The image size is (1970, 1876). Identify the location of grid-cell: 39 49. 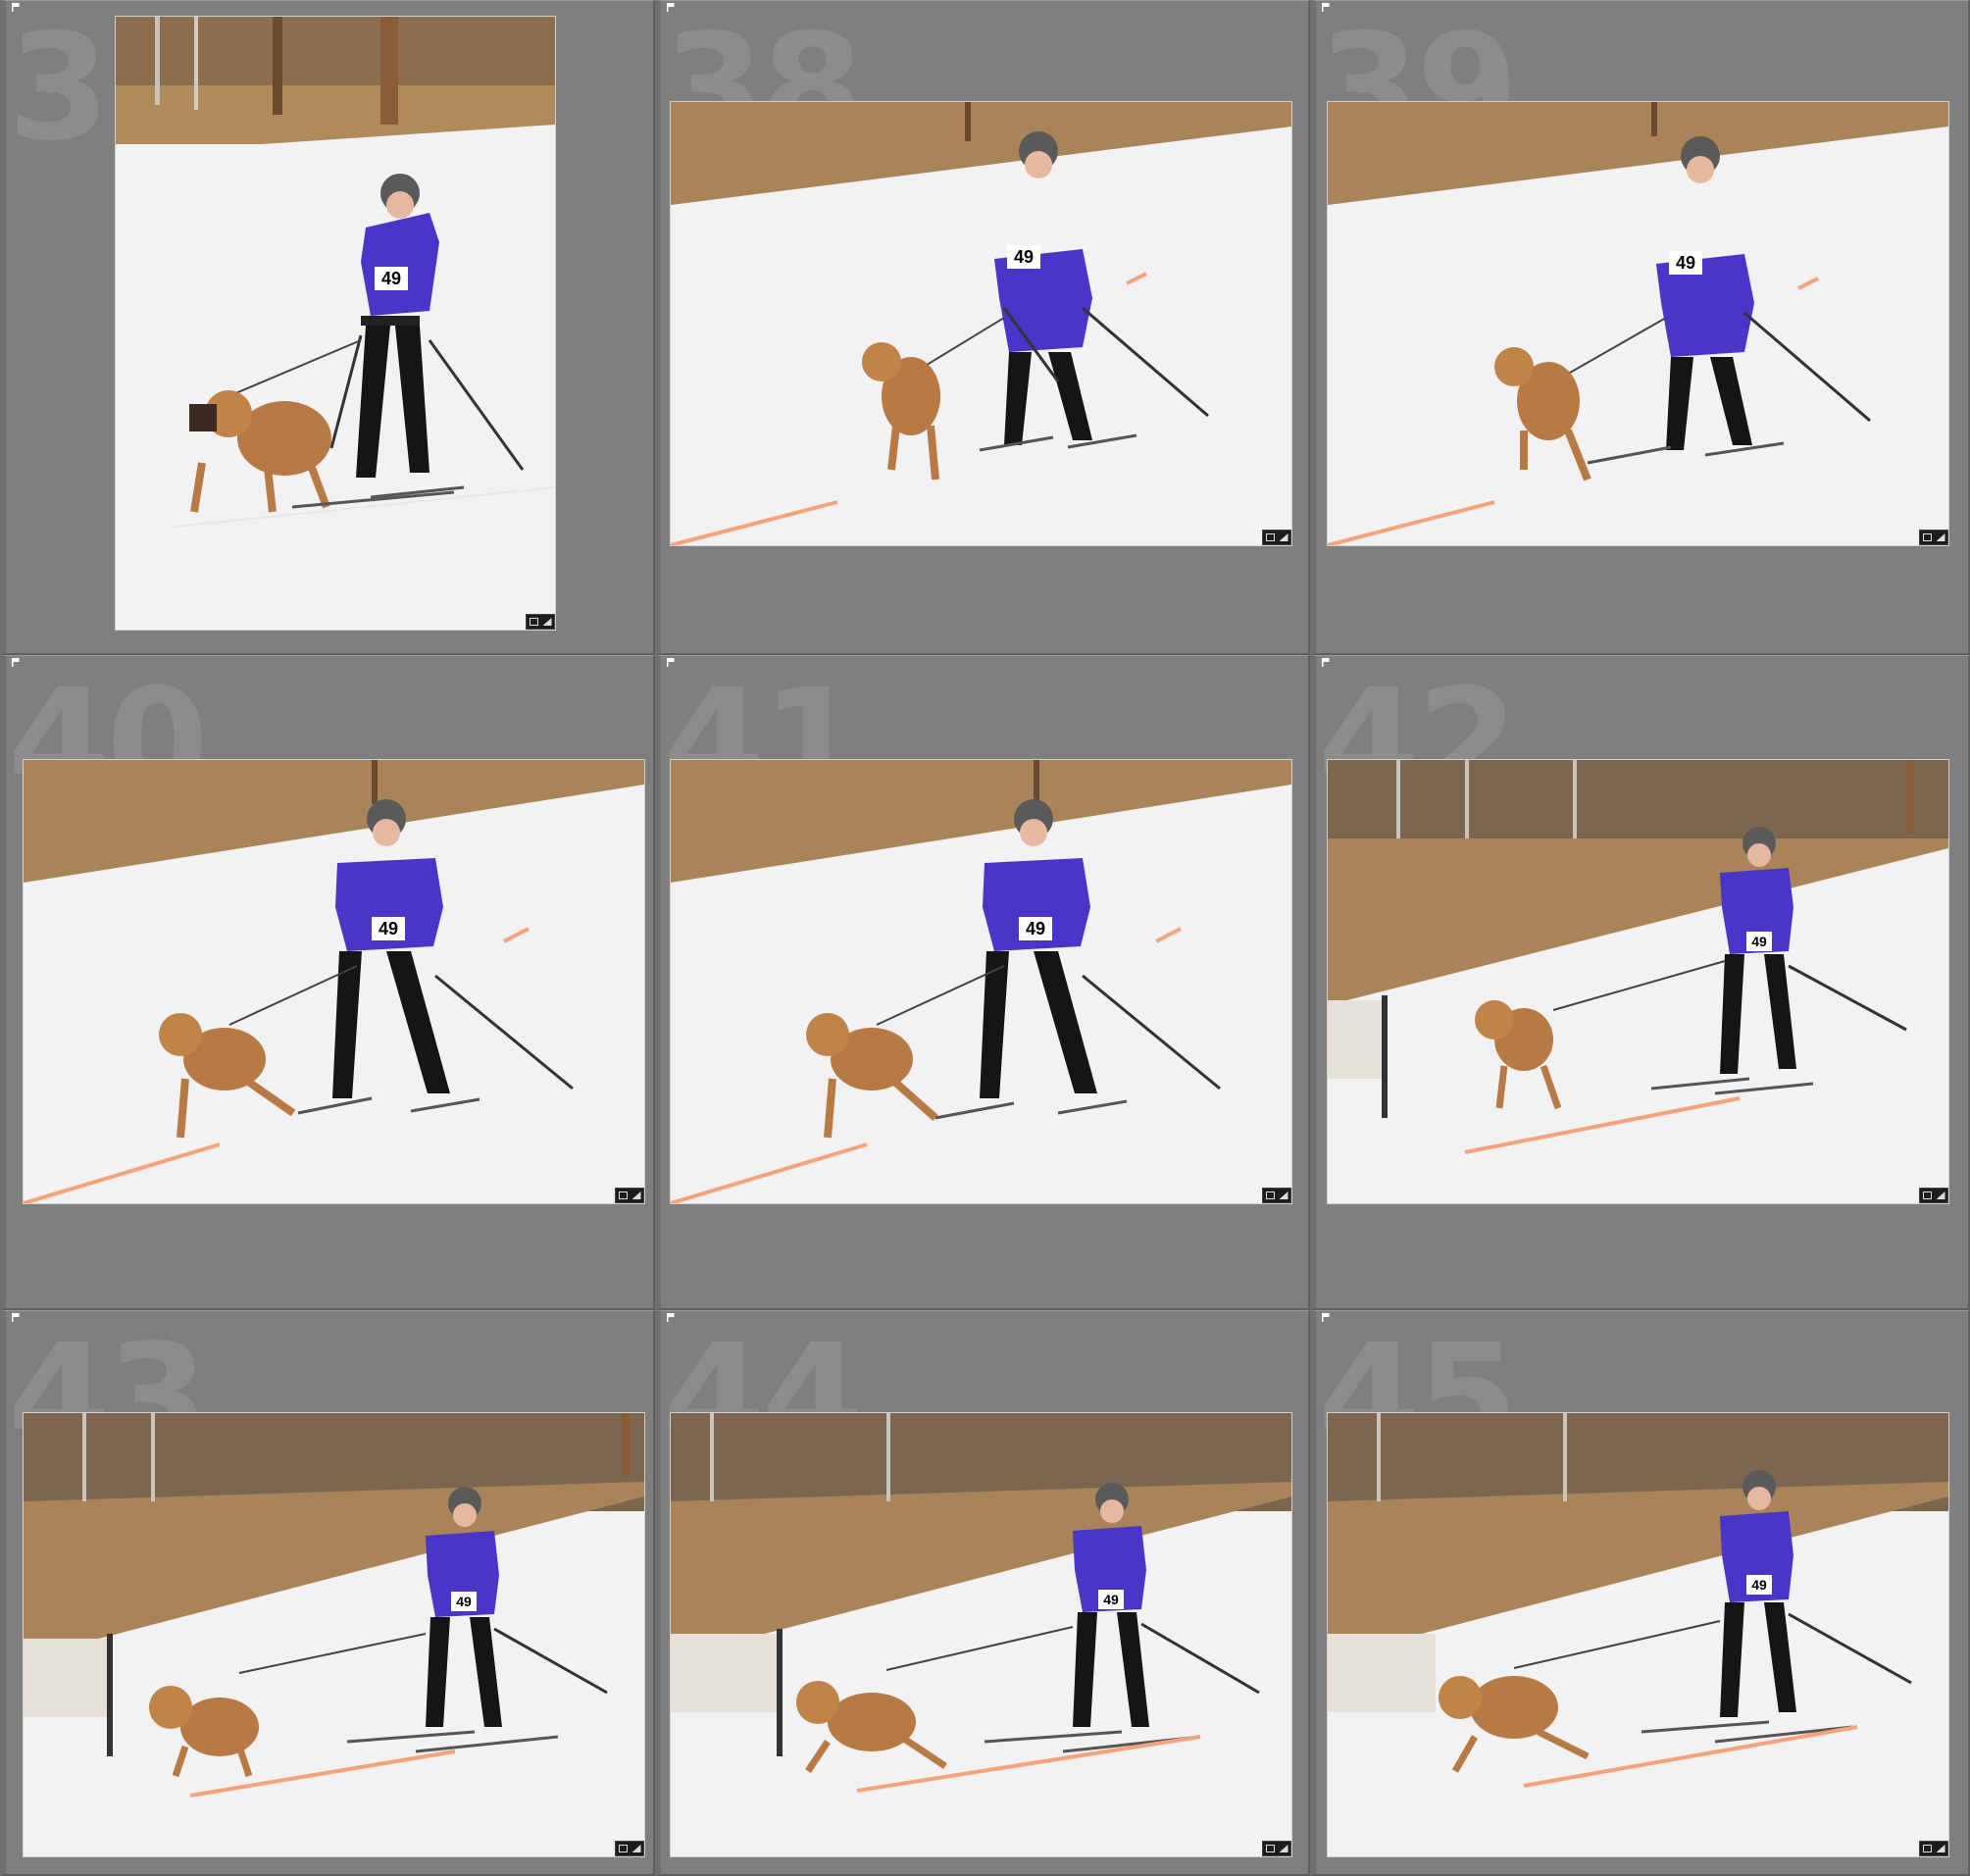
(1640, 327).